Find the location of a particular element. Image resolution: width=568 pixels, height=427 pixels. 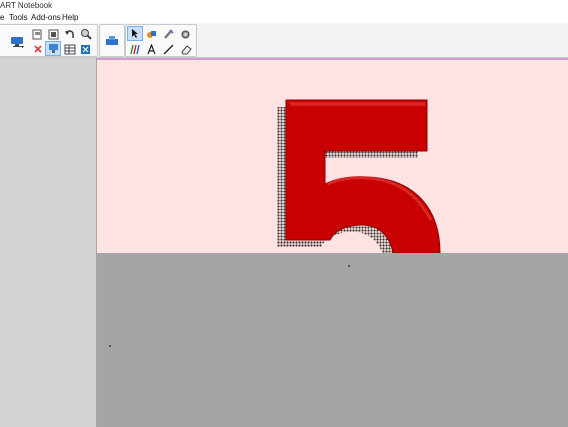

screen-shade-button is located at coordinates (53, 48).